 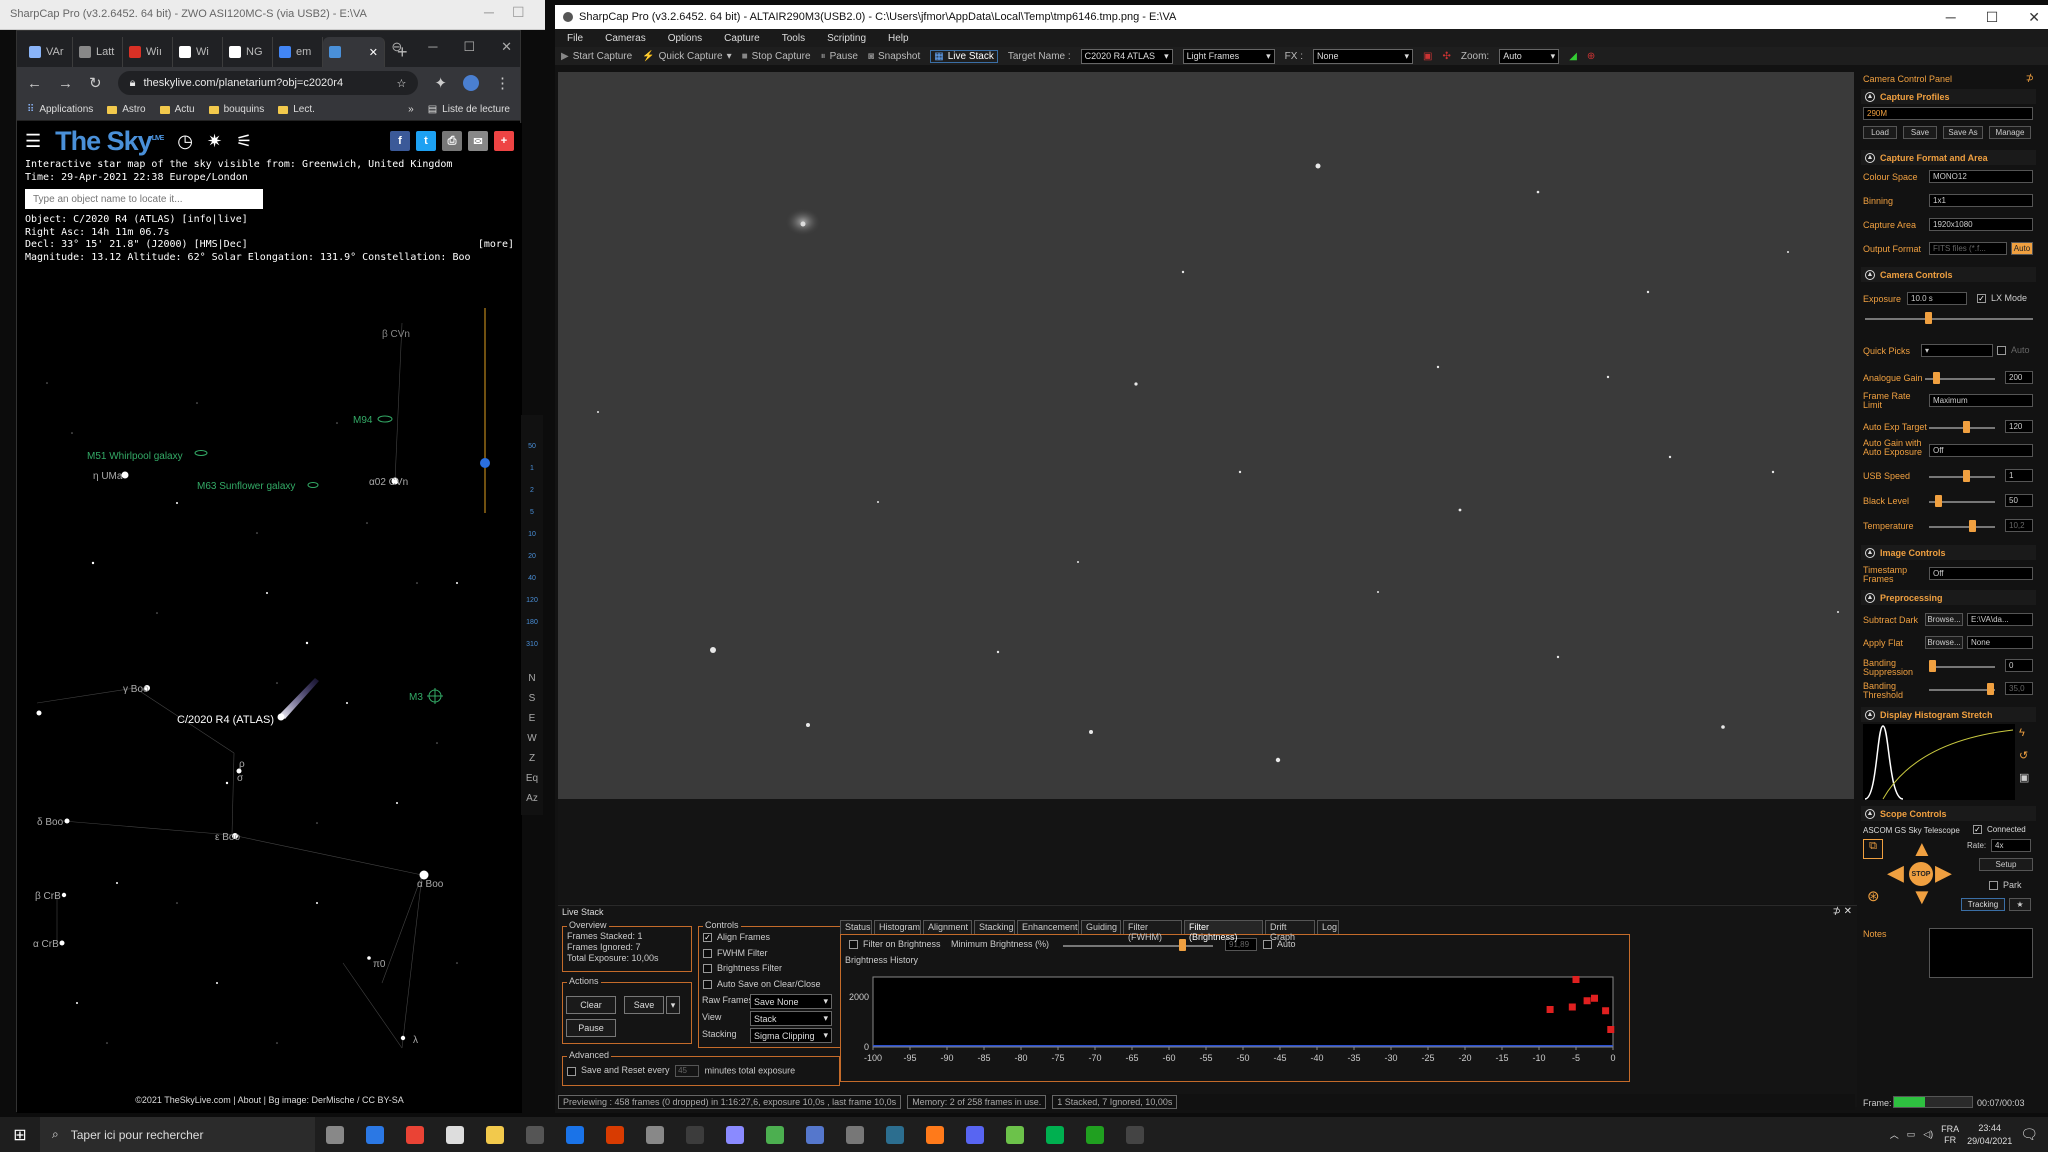 I want to click on banding-threshold-input: 35,0, so click(x=2019, y=688).